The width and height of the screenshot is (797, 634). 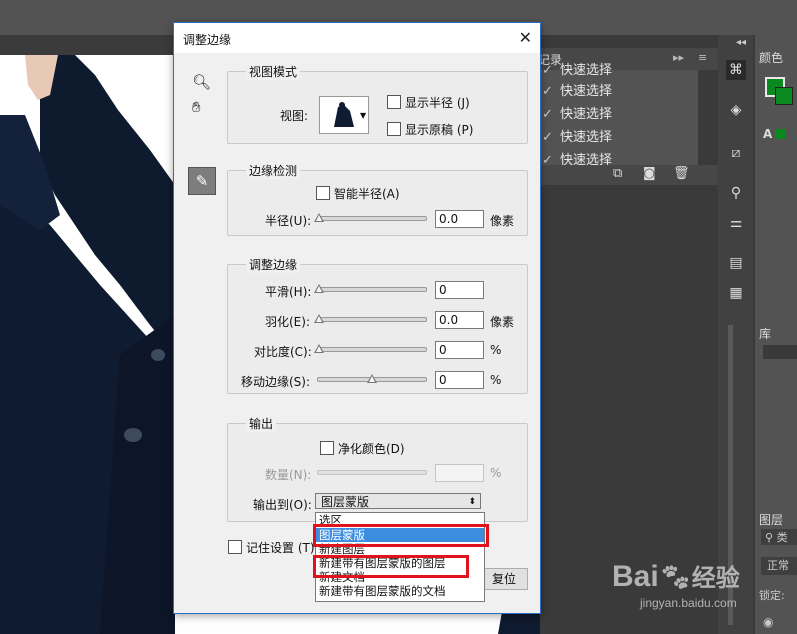 I want to click on library-dropdown, so click(x=780, y=352).